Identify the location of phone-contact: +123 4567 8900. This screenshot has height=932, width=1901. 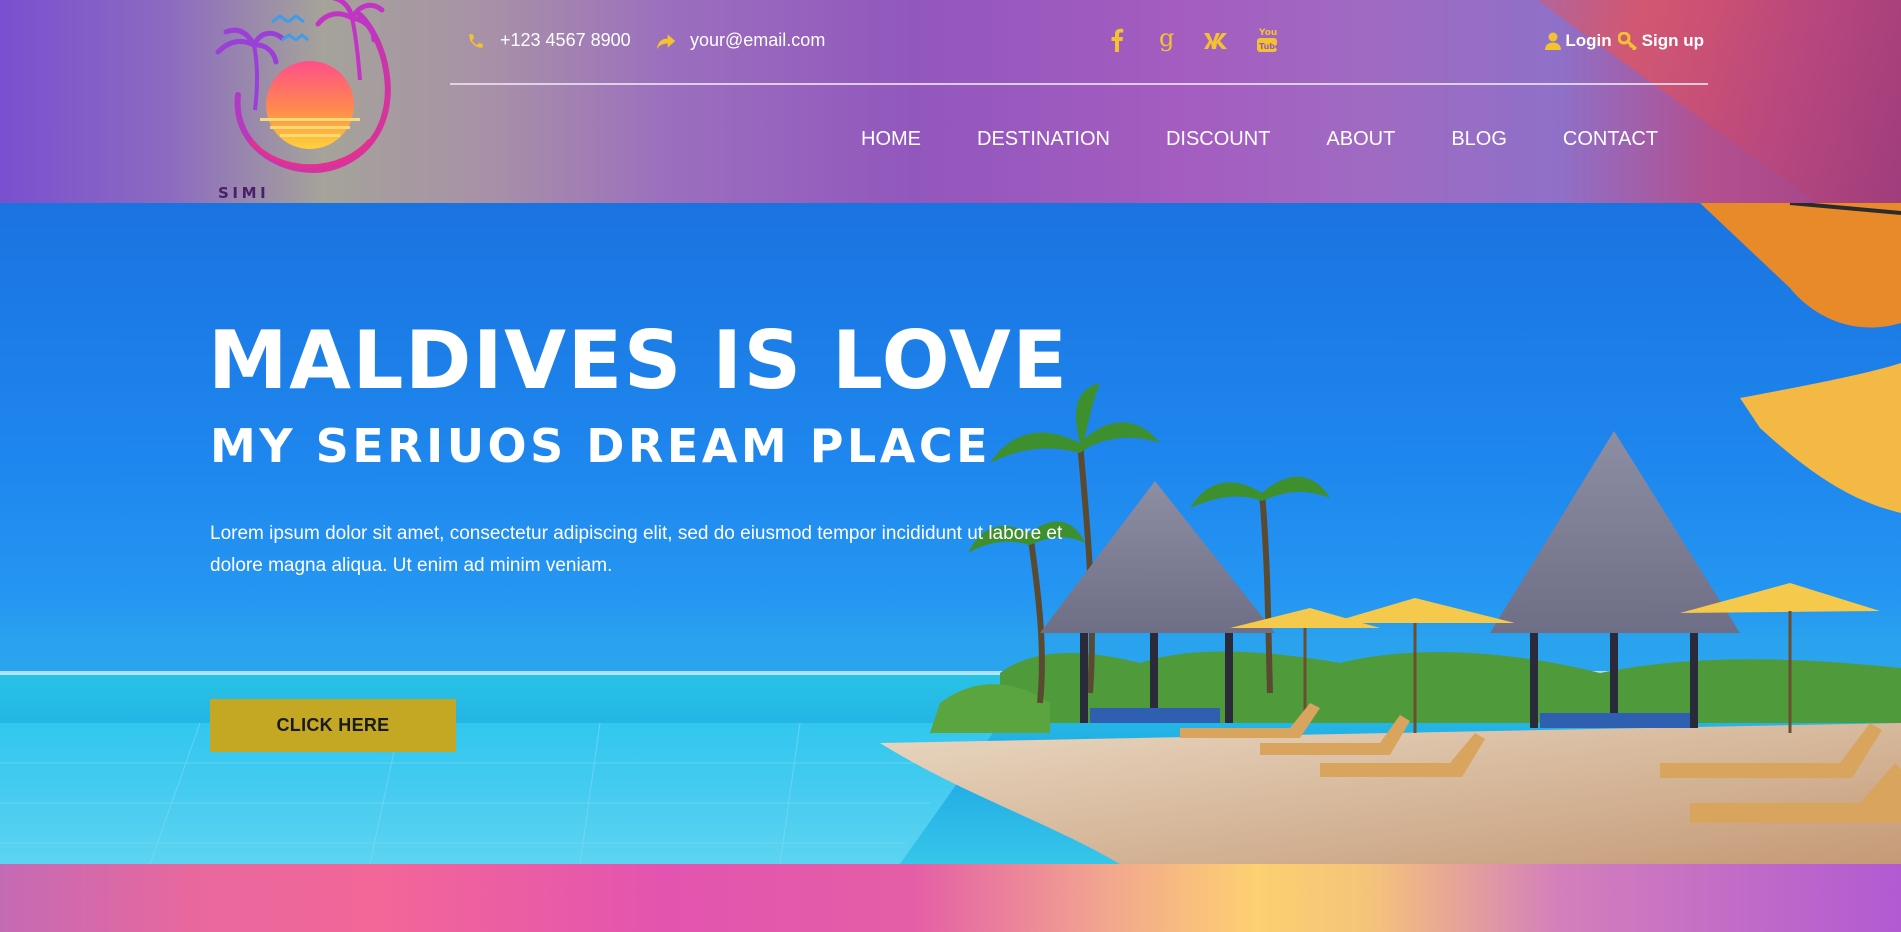
(548, 40).